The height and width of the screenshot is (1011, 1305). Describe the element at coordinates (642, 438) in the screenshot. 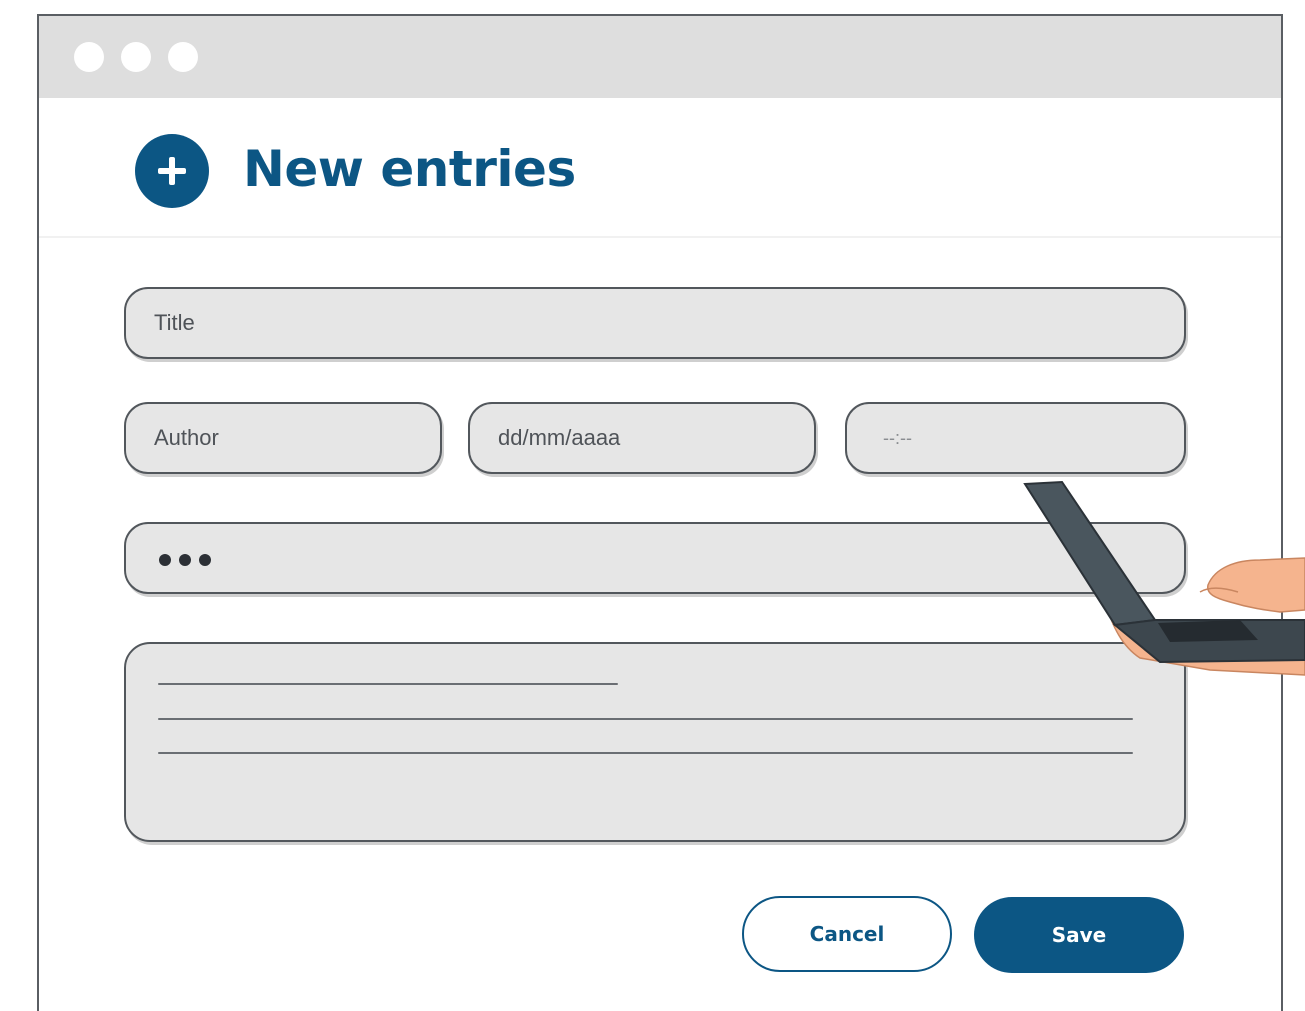

I see `date-input: dd/mm/aaaa` at that location.